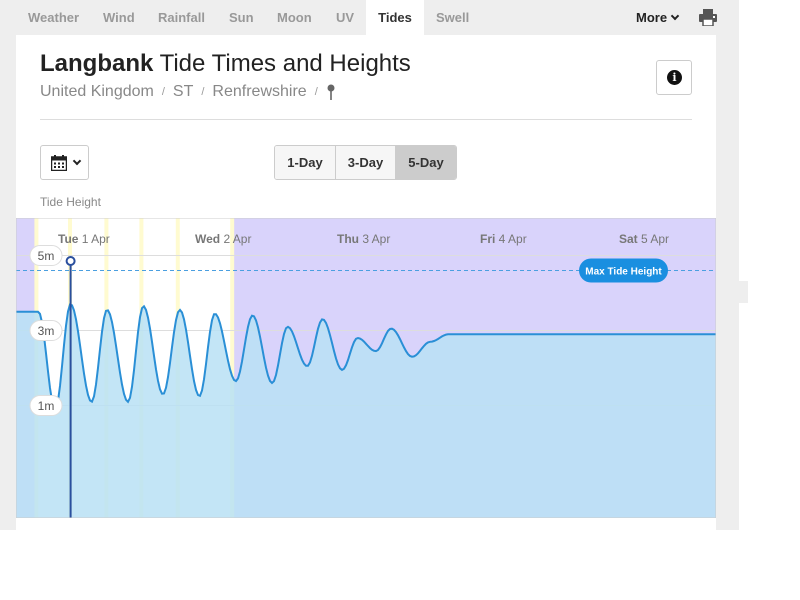 The image size is (800, 600). Describe the element at coordinates (181, 17) in the screenshot. I see `tab-rainfall: Rainfall` at that location.